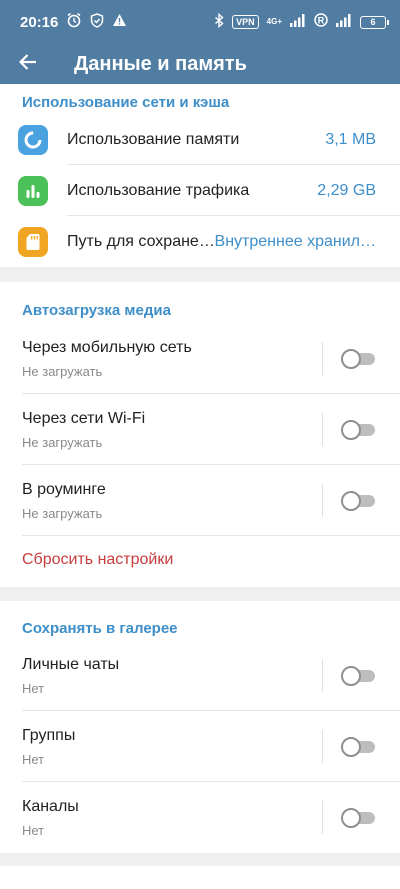 This screenshot has width=400, height=889. What do you see at coordinates (62, 442) in the screenshot?
I see `autodownload-wifi-status: Не загружать` at bounding box center [62, 442].